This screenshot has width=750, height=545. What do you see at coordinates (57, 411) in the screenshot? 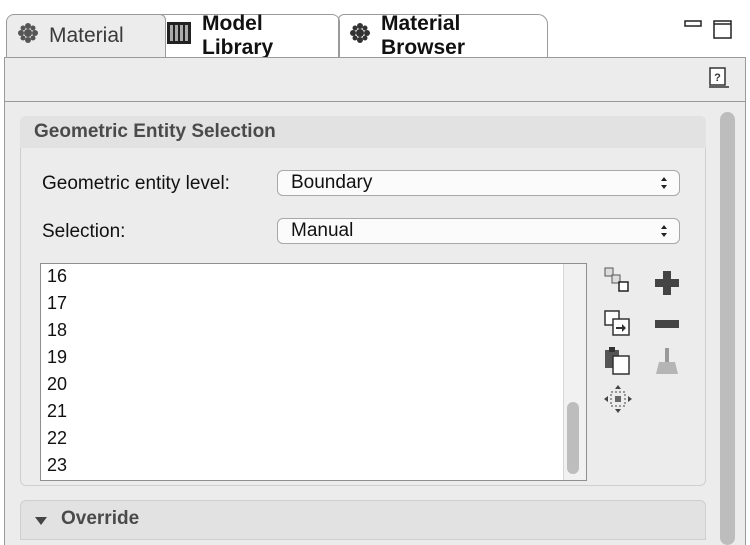
I see `list-item: 21` at bounding box center [57, 411].